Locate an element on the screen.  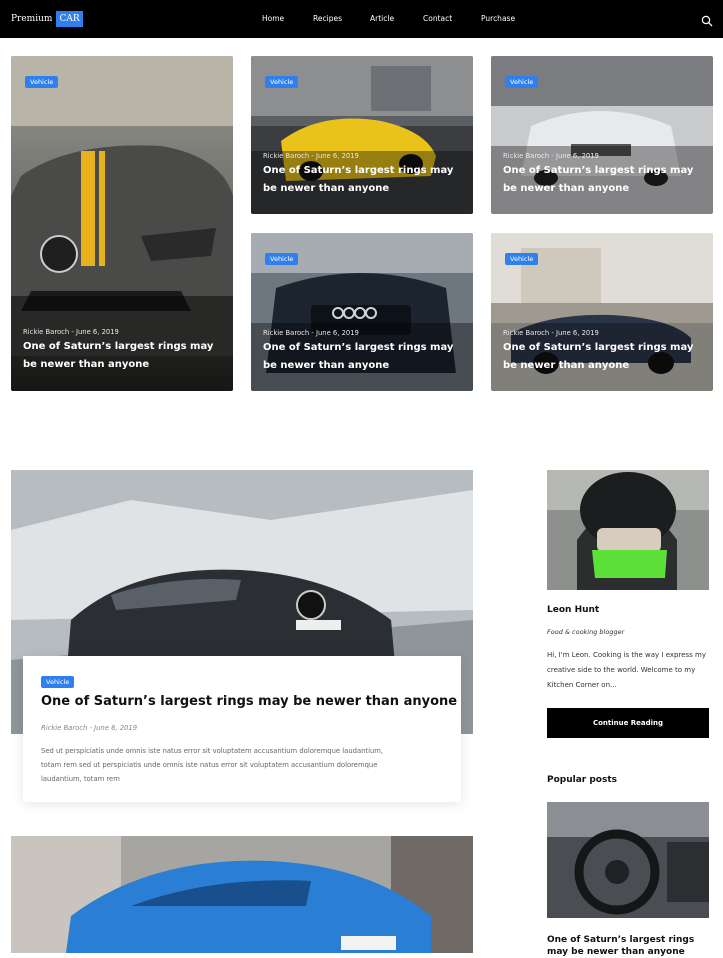
author-name: Leon Hunt is located at coordinates (573, 610).